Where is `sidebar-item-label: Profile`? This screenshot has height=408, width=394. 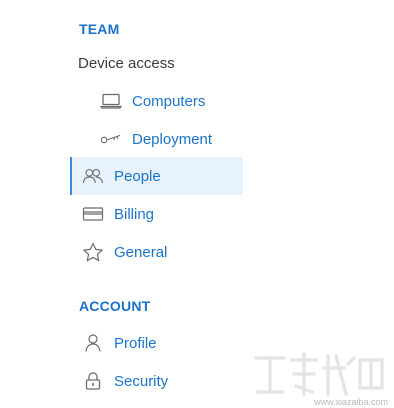
sidebar-item-label: Profile is located at coordinates (135, 343).